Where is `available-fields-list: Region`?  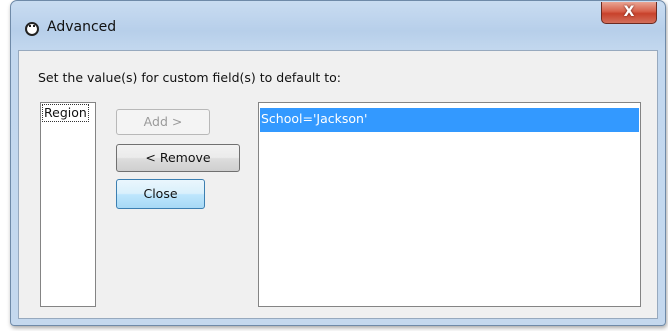 available-fields-list: Region is located at coordinates (68, 204).